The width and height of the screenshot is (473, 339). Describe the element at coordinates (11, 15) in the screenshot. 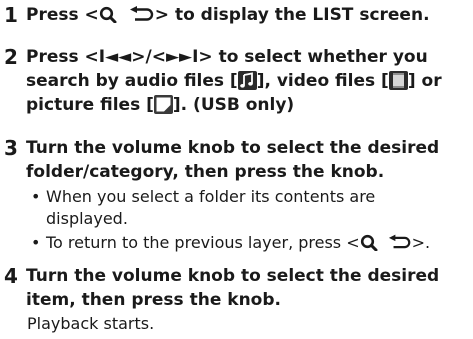

I see `step-number: 1` at that location.